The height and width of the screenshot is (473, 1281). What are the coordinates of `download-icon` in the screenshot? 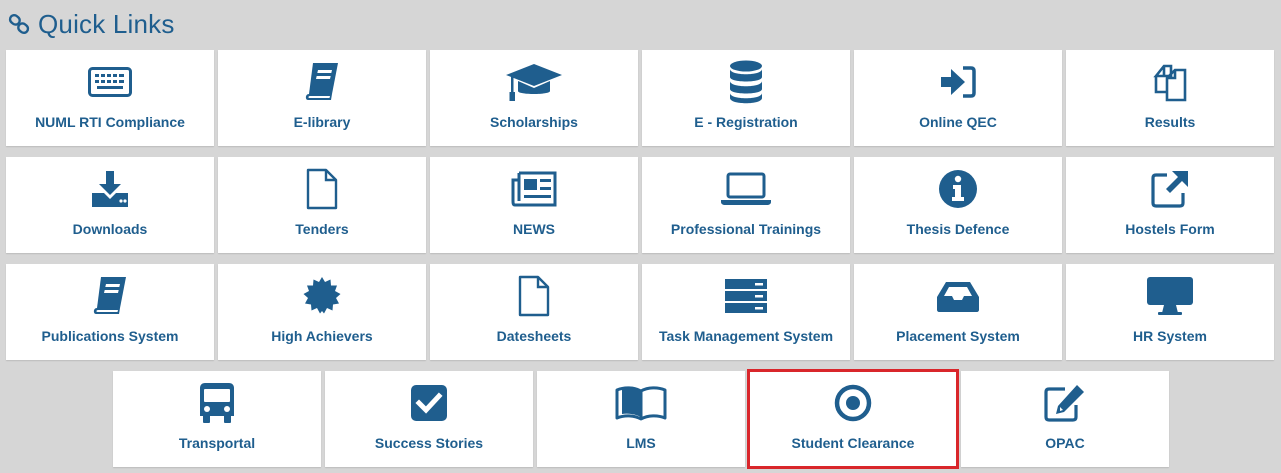 It's located at (110, 189).